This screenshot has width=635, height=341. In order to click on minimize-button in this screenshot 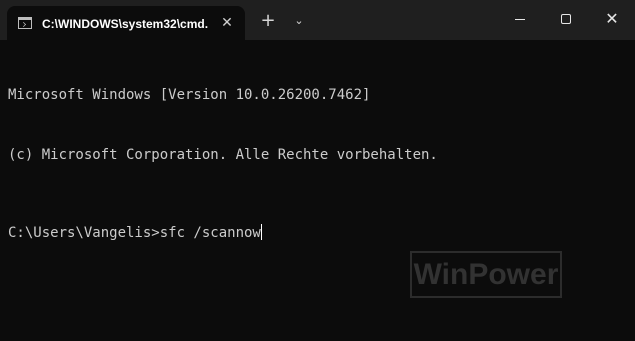, I will do `click(520, 20)`.